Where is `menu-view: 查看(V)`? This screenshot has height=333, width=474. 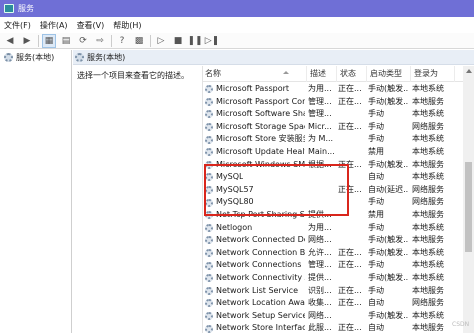 menu-view: 查看(V) is located at coordinates (91, 25).